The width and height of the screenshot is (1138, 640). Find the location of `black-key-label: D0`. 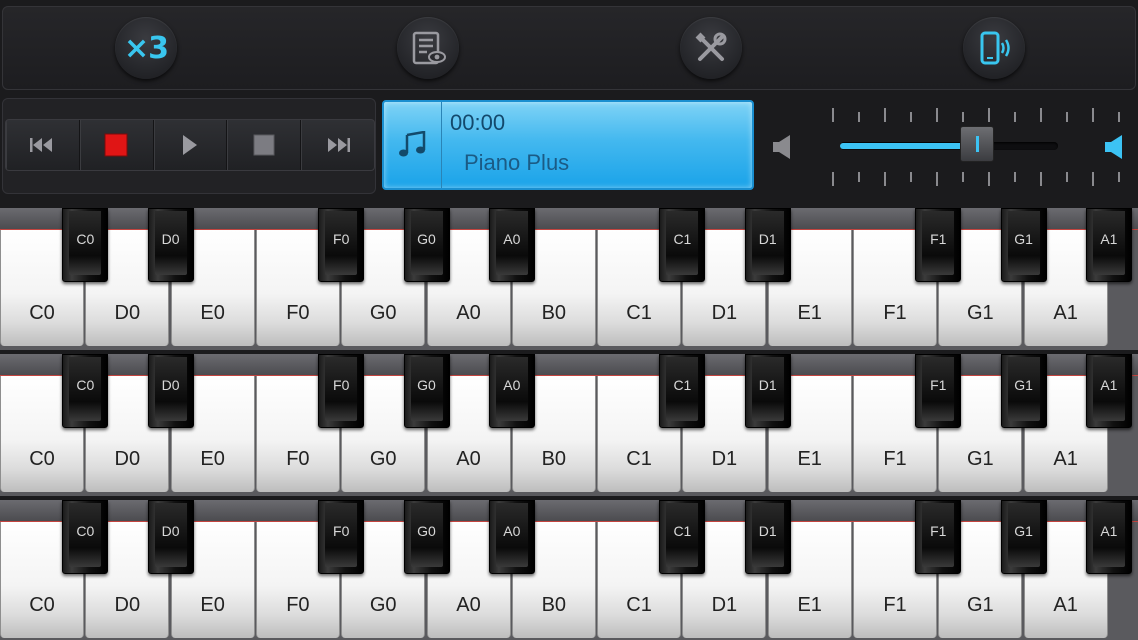

black-key-label: D0 is located at coordinates (170, 531).